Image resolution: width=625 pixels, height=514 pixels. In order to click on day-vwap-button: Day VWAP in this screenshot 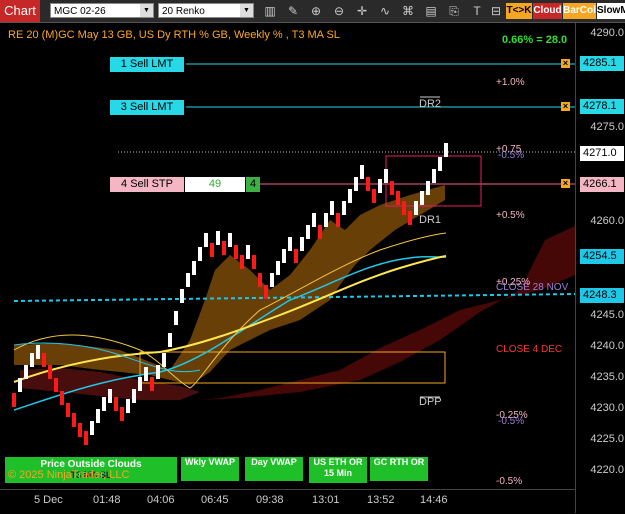, I will do `click(274, 469)`.